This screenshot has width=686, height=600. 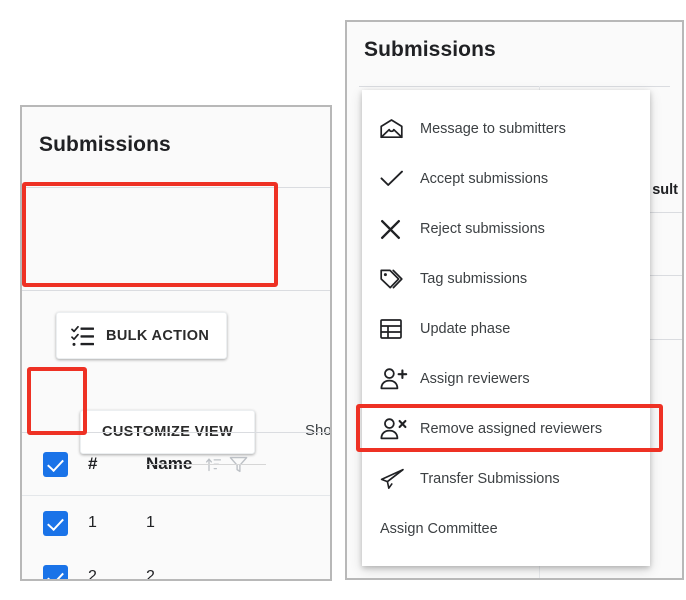 I want to click on menu-item-label: Tag submissions, so click(x=474, y=279).